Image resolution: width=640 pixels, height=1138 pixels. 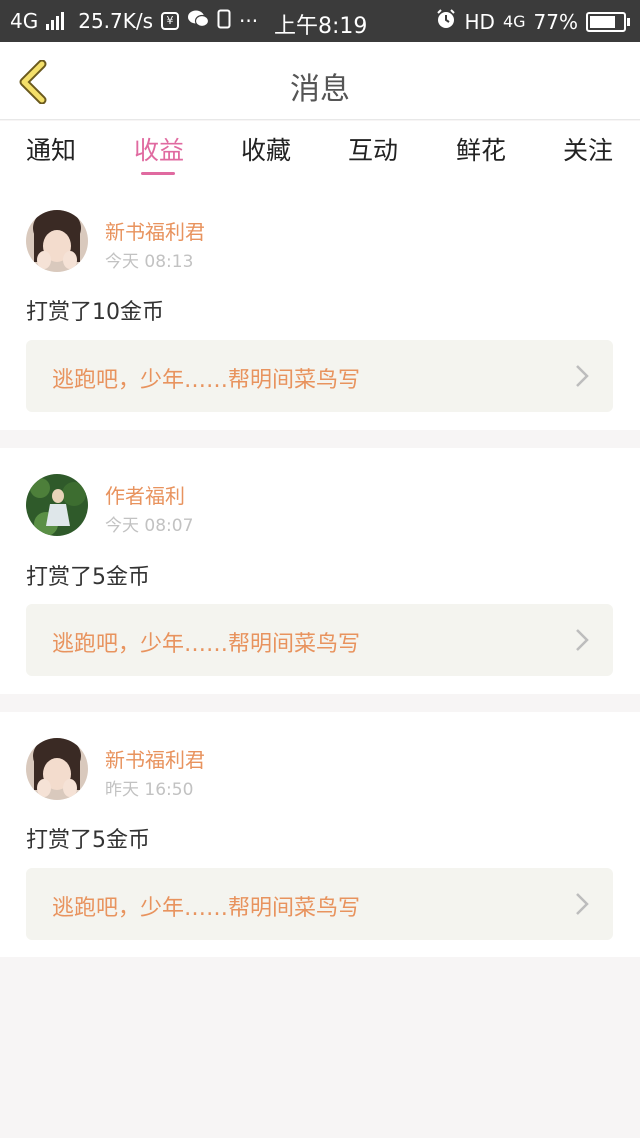 I want to click on network-type: 4G, so click(x=24, y=21).